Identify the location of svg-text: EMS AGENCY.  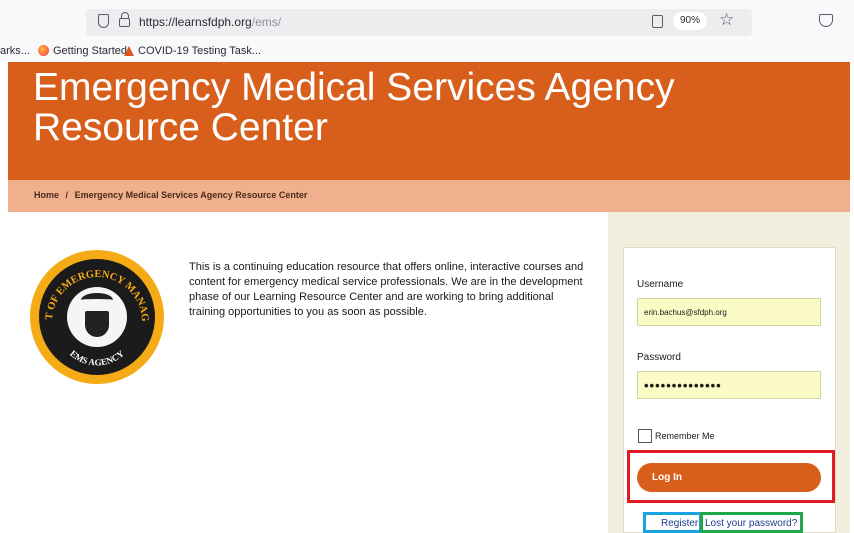
(97, 358).